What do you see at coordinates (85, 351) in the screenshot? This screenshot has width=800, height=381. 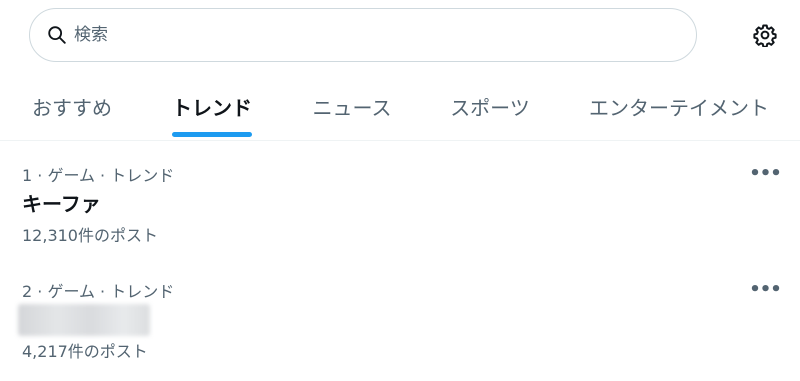 I see `trend-post-count: 4,217件のポスト` at bounding box center [85, 351].